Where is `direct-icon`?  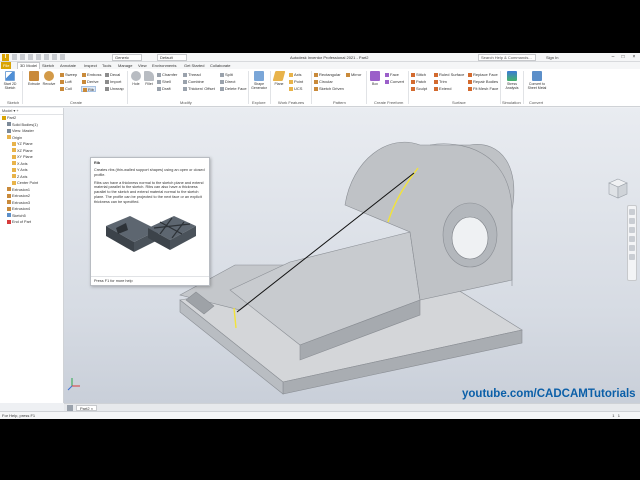
direct-icon is located at coordinates (222, 81).